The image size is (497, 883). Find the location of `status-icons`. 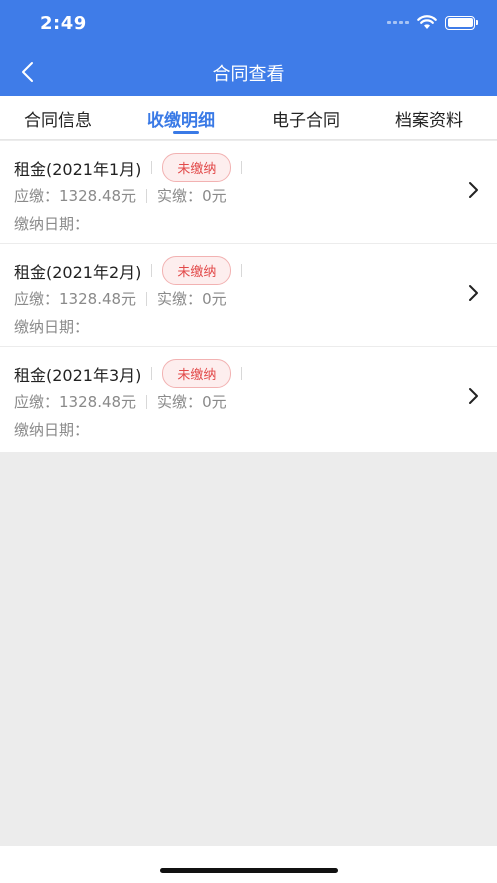

status-icons is located at coordinates (432, 22).